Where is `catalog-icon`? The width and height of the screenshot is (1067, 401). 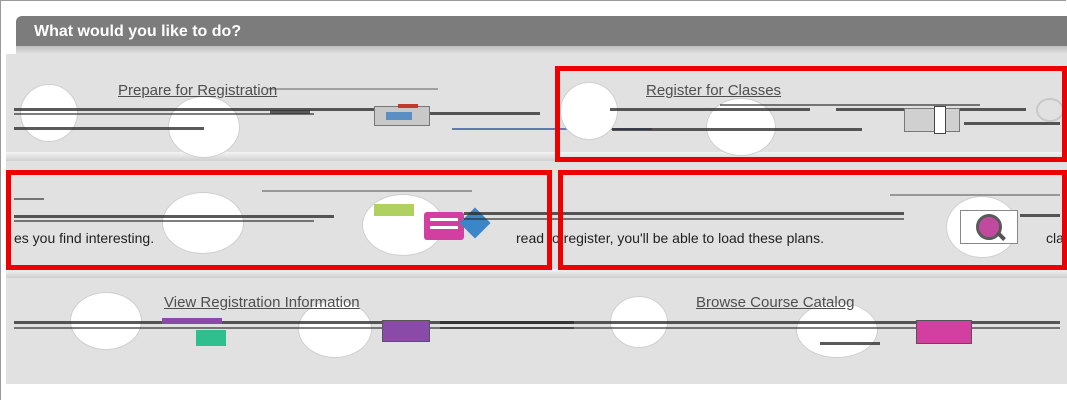 catalog-icon is located at coordinates (944, 332).